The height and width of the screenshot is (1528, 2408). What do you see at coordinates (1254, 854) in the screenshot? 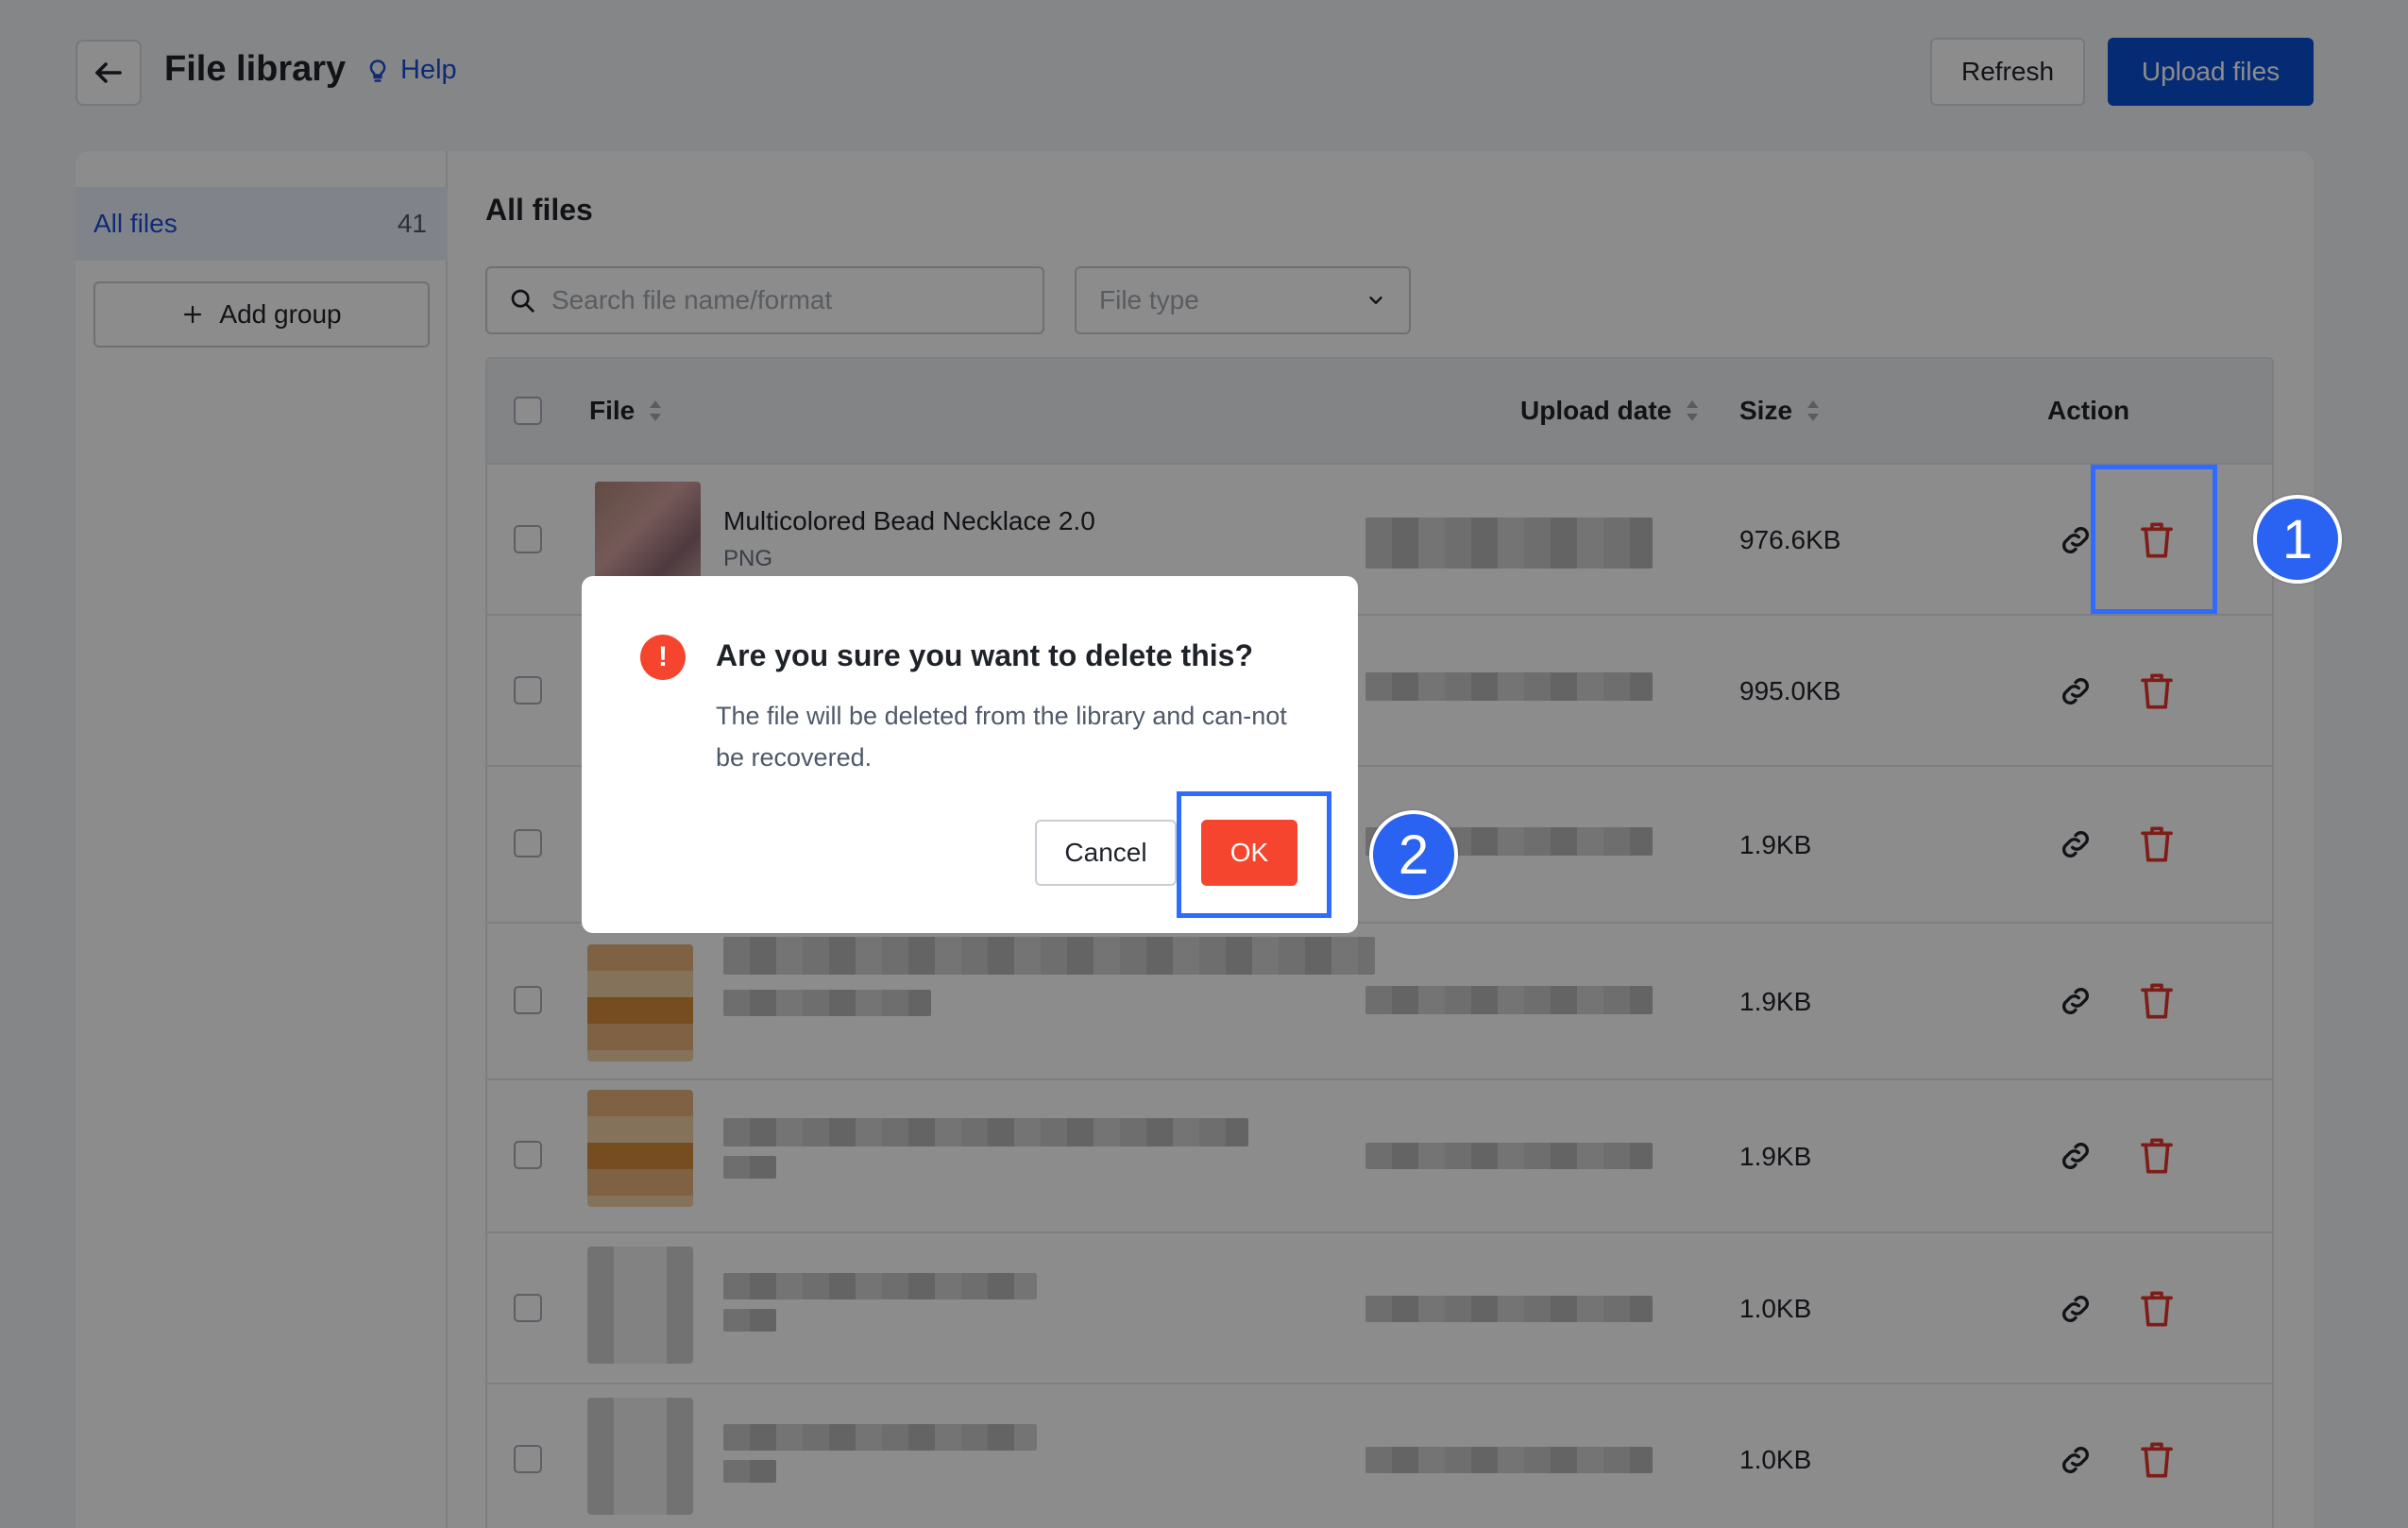
I see `highlight-box-ok` at bounding box center [1254, 854].